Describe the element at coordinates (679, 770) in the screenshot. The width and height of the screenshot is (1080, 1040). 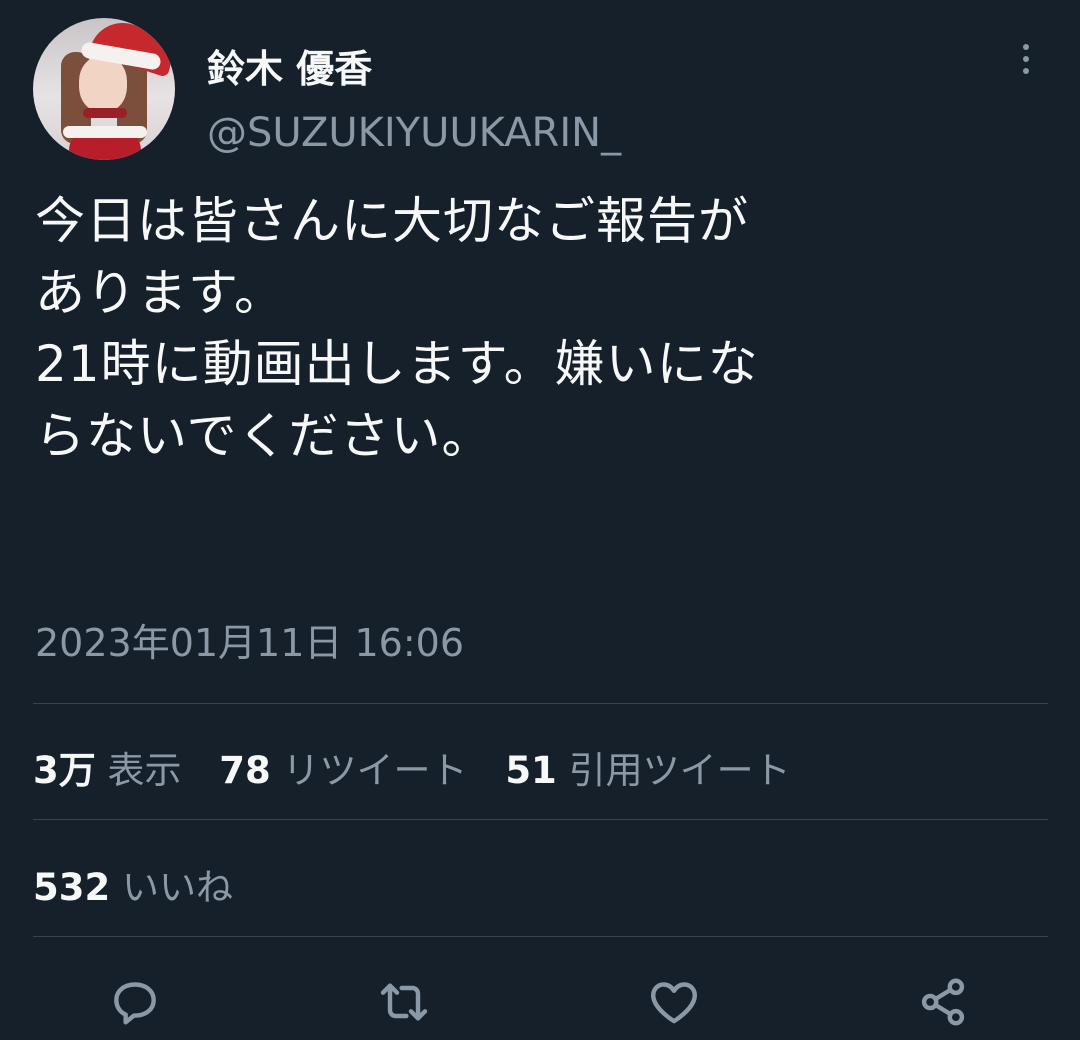
I see `quotes-label: 引用ツイート` at that location.